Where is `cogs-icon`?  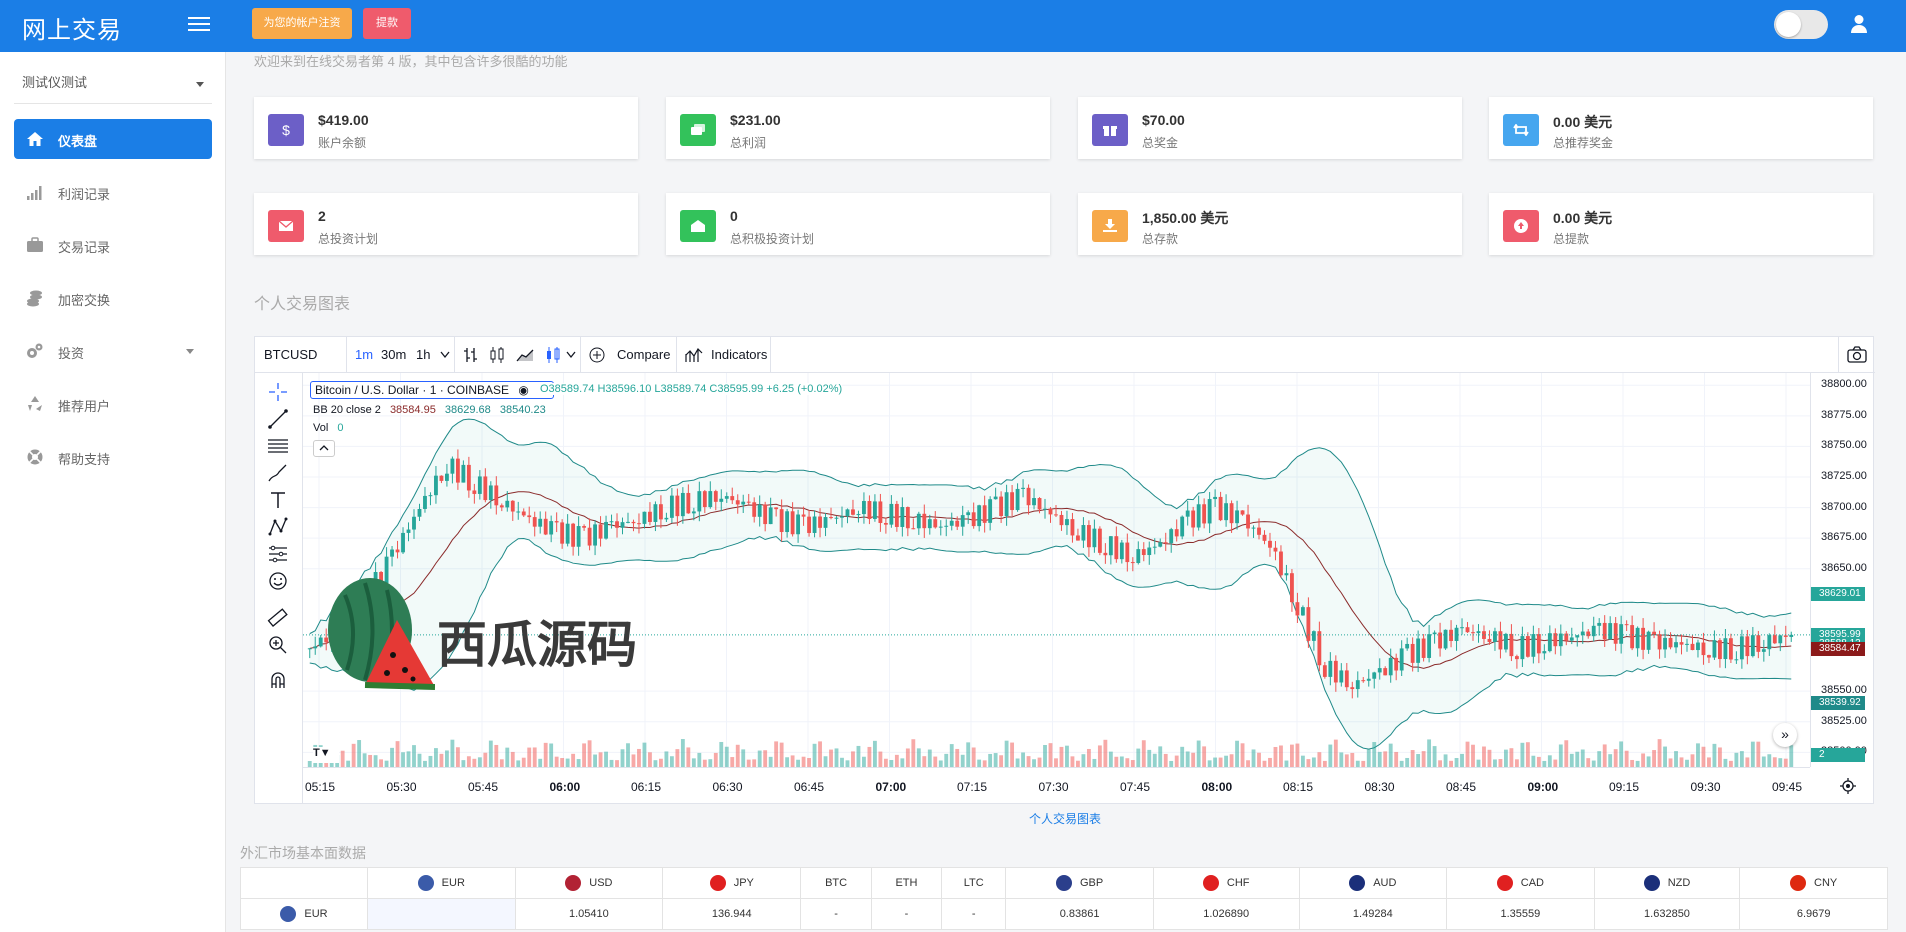
cogs-icon is located at coordinates (35, 350).